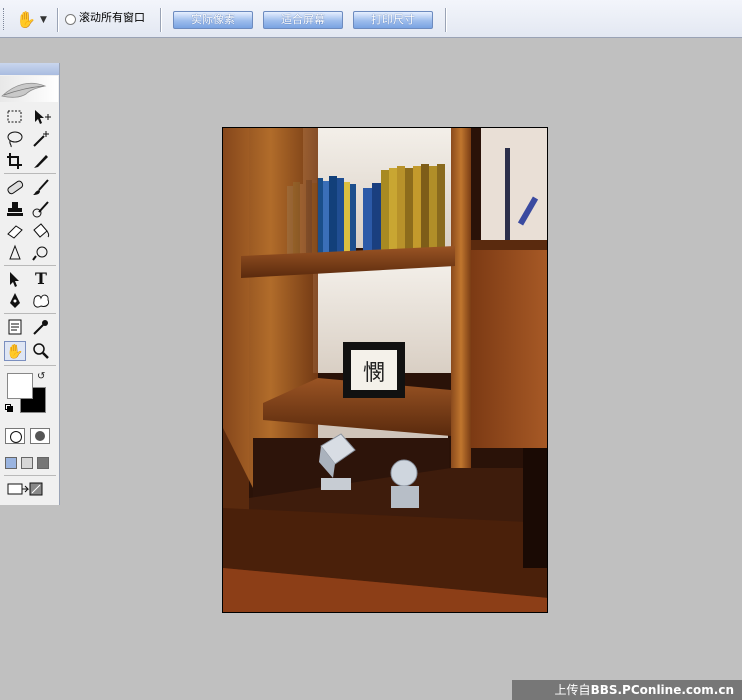 The width and height of the screenshot is (742, 700). Describe the element at coordinates (11, 463) in the screenshot. I see `standard-screen-mode-icon` at that location.